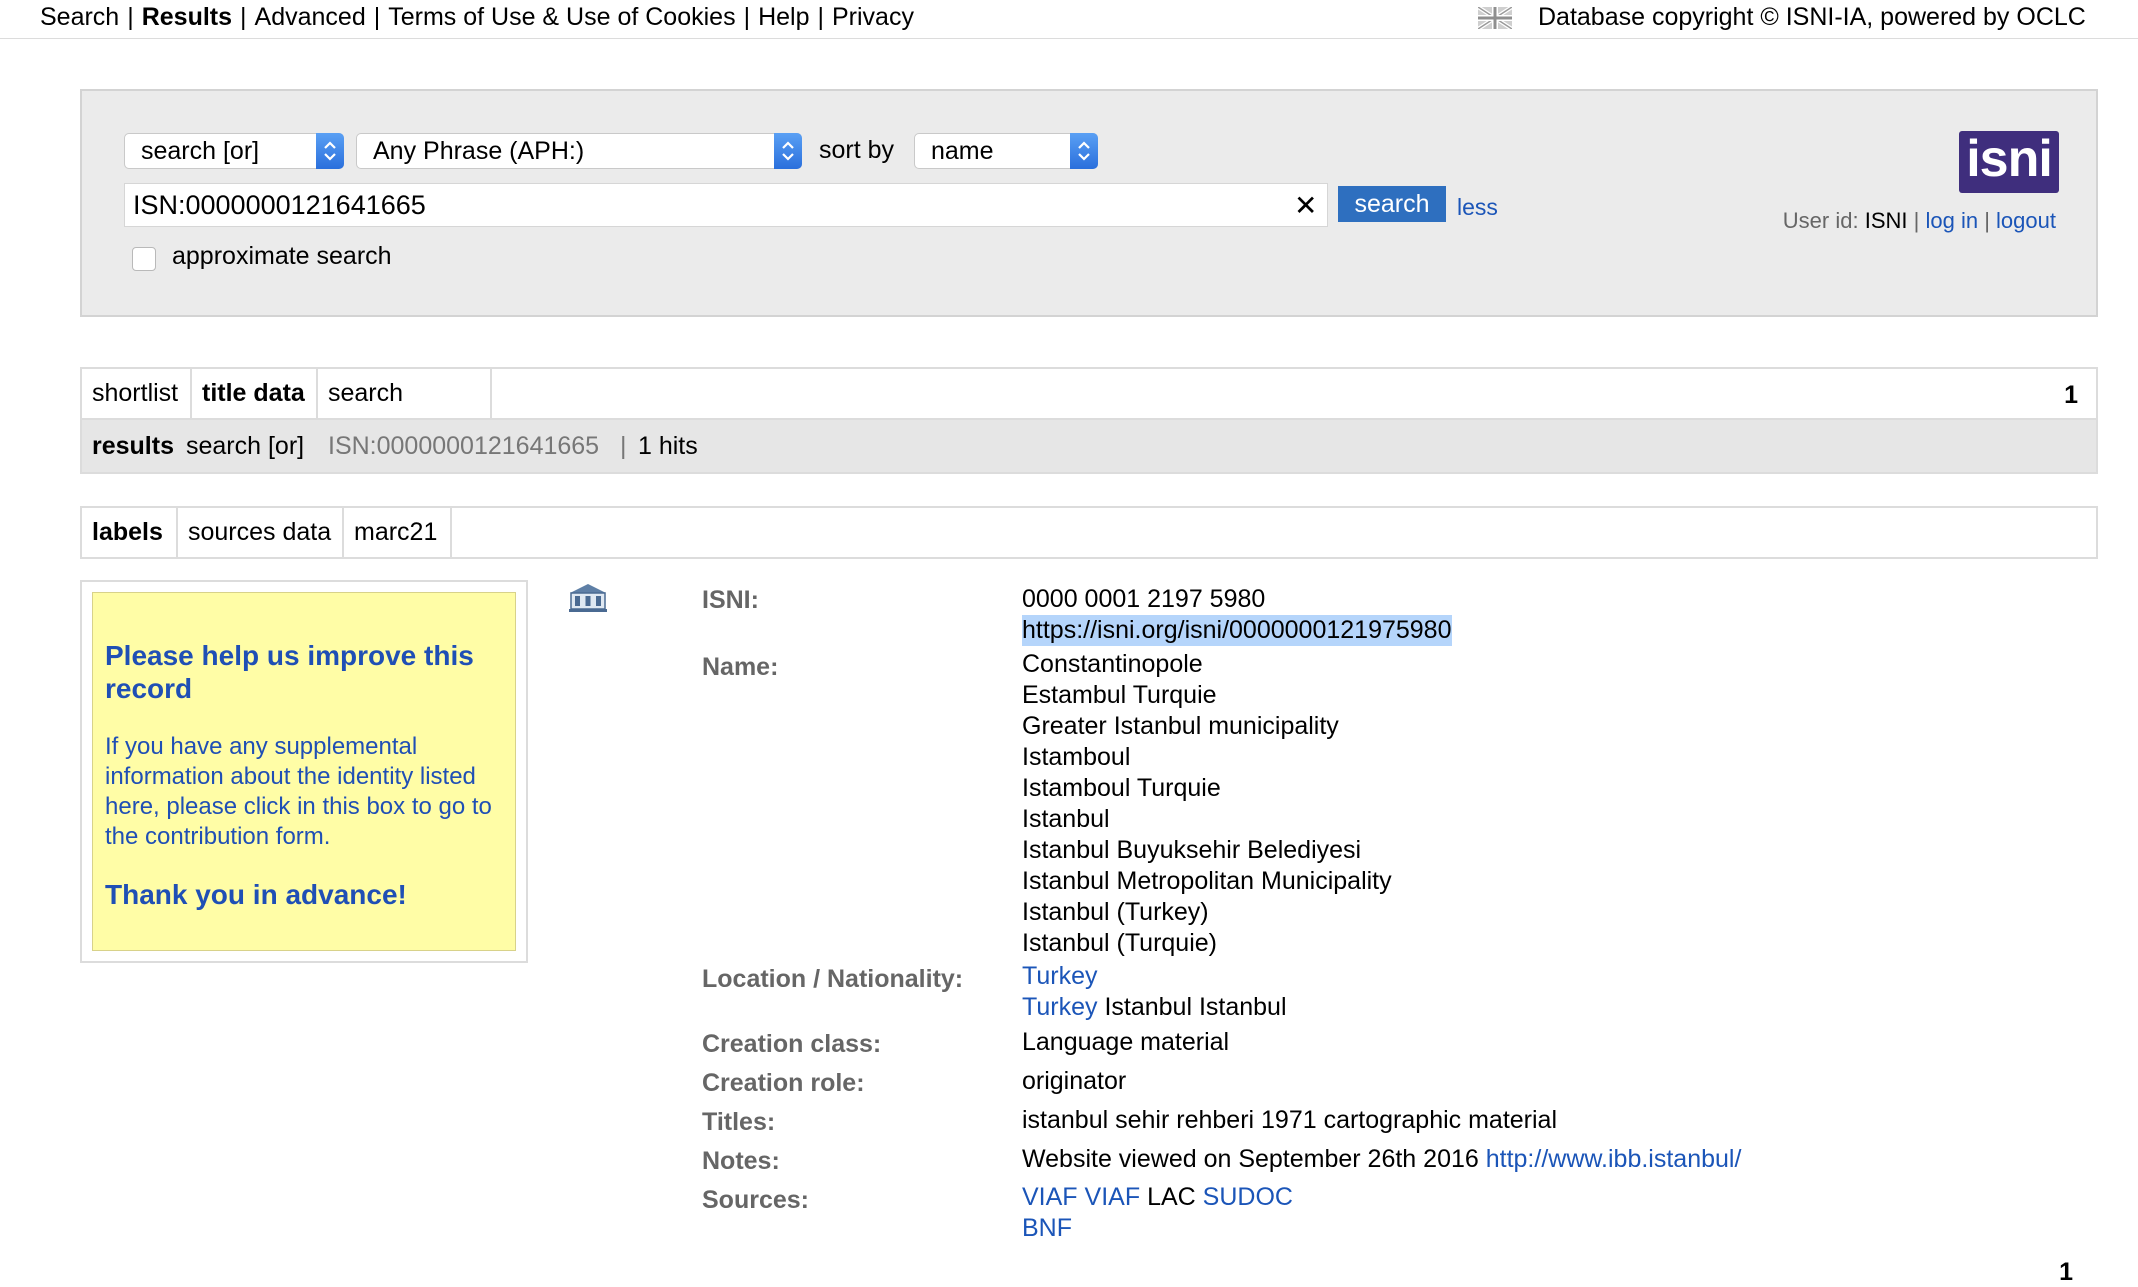 Image resolution: width=2138 pixels, height=1287 pixels. What do you see at coordinates (1886, 220) in the screenshot?
I see `user-id-value: ISNI` at bounding box center [1886, 220].